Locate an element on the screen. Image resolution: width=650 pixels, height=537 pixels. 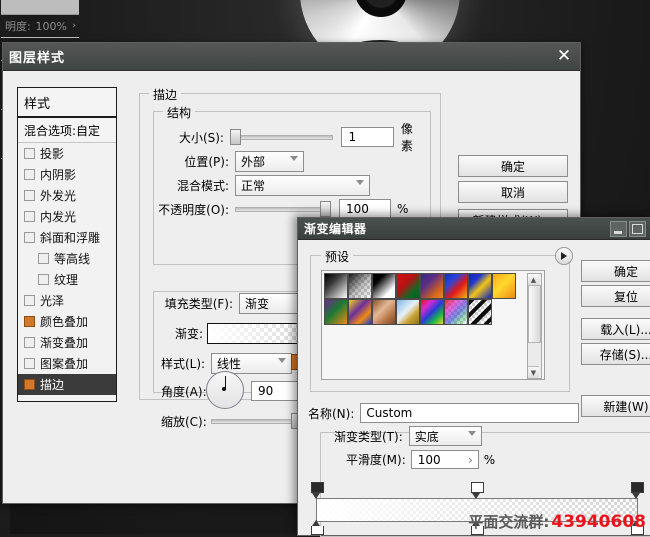
sidebar-item-gradient-overlay: 渐变叠加 is located at coordinates (67, 342).